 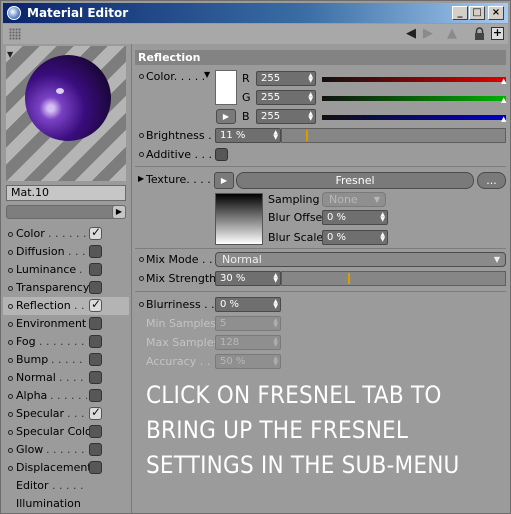 I want to click on channel-item: Environment, so click(x=66, y=324).